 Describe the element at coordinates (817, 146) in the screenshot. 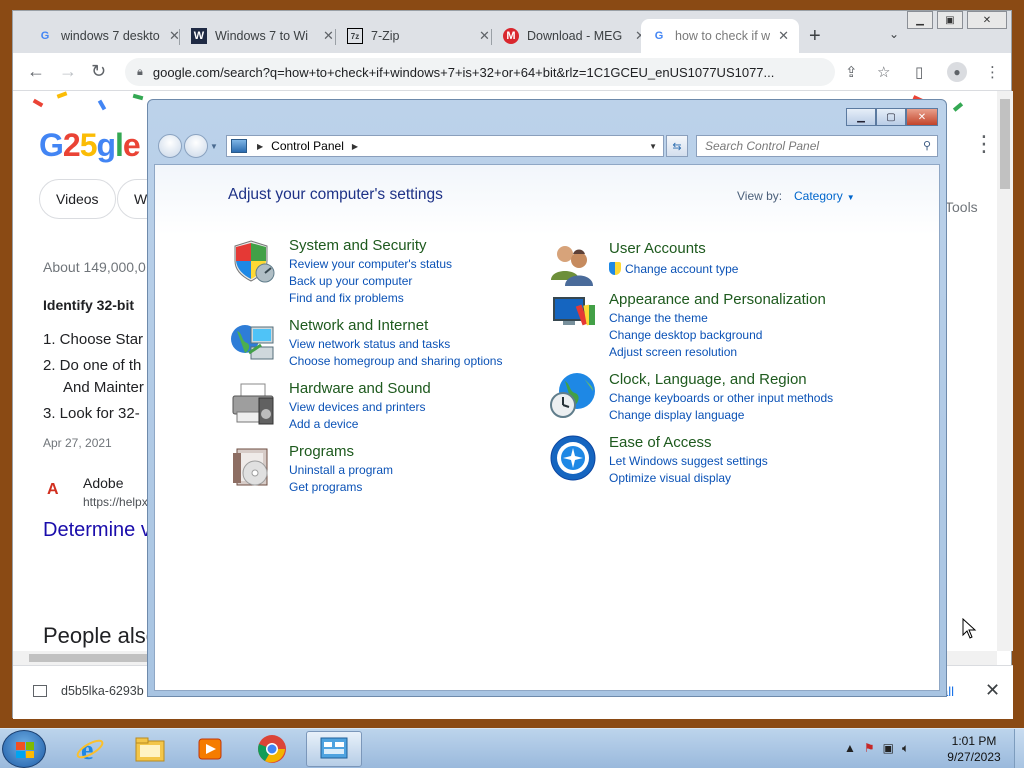

I see `search-input: Search Control Panel ⚲` at that location.